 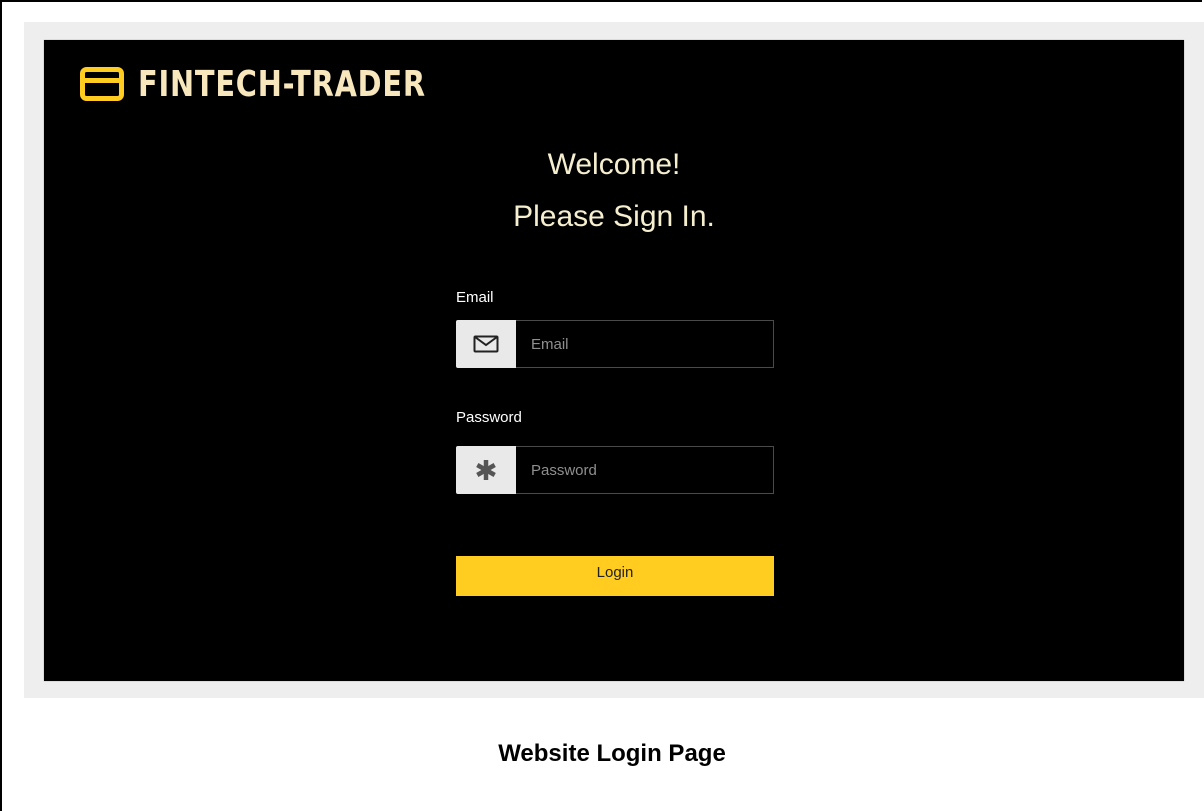 I want to click on login-button: Login, so click(x=615, y=576).